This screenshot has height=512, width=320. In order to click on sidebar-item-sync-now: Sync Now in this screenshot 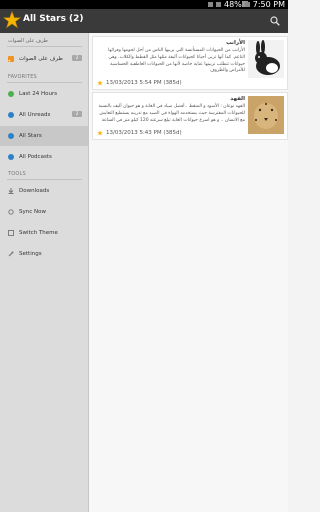, I will do `click(44, 212)`.